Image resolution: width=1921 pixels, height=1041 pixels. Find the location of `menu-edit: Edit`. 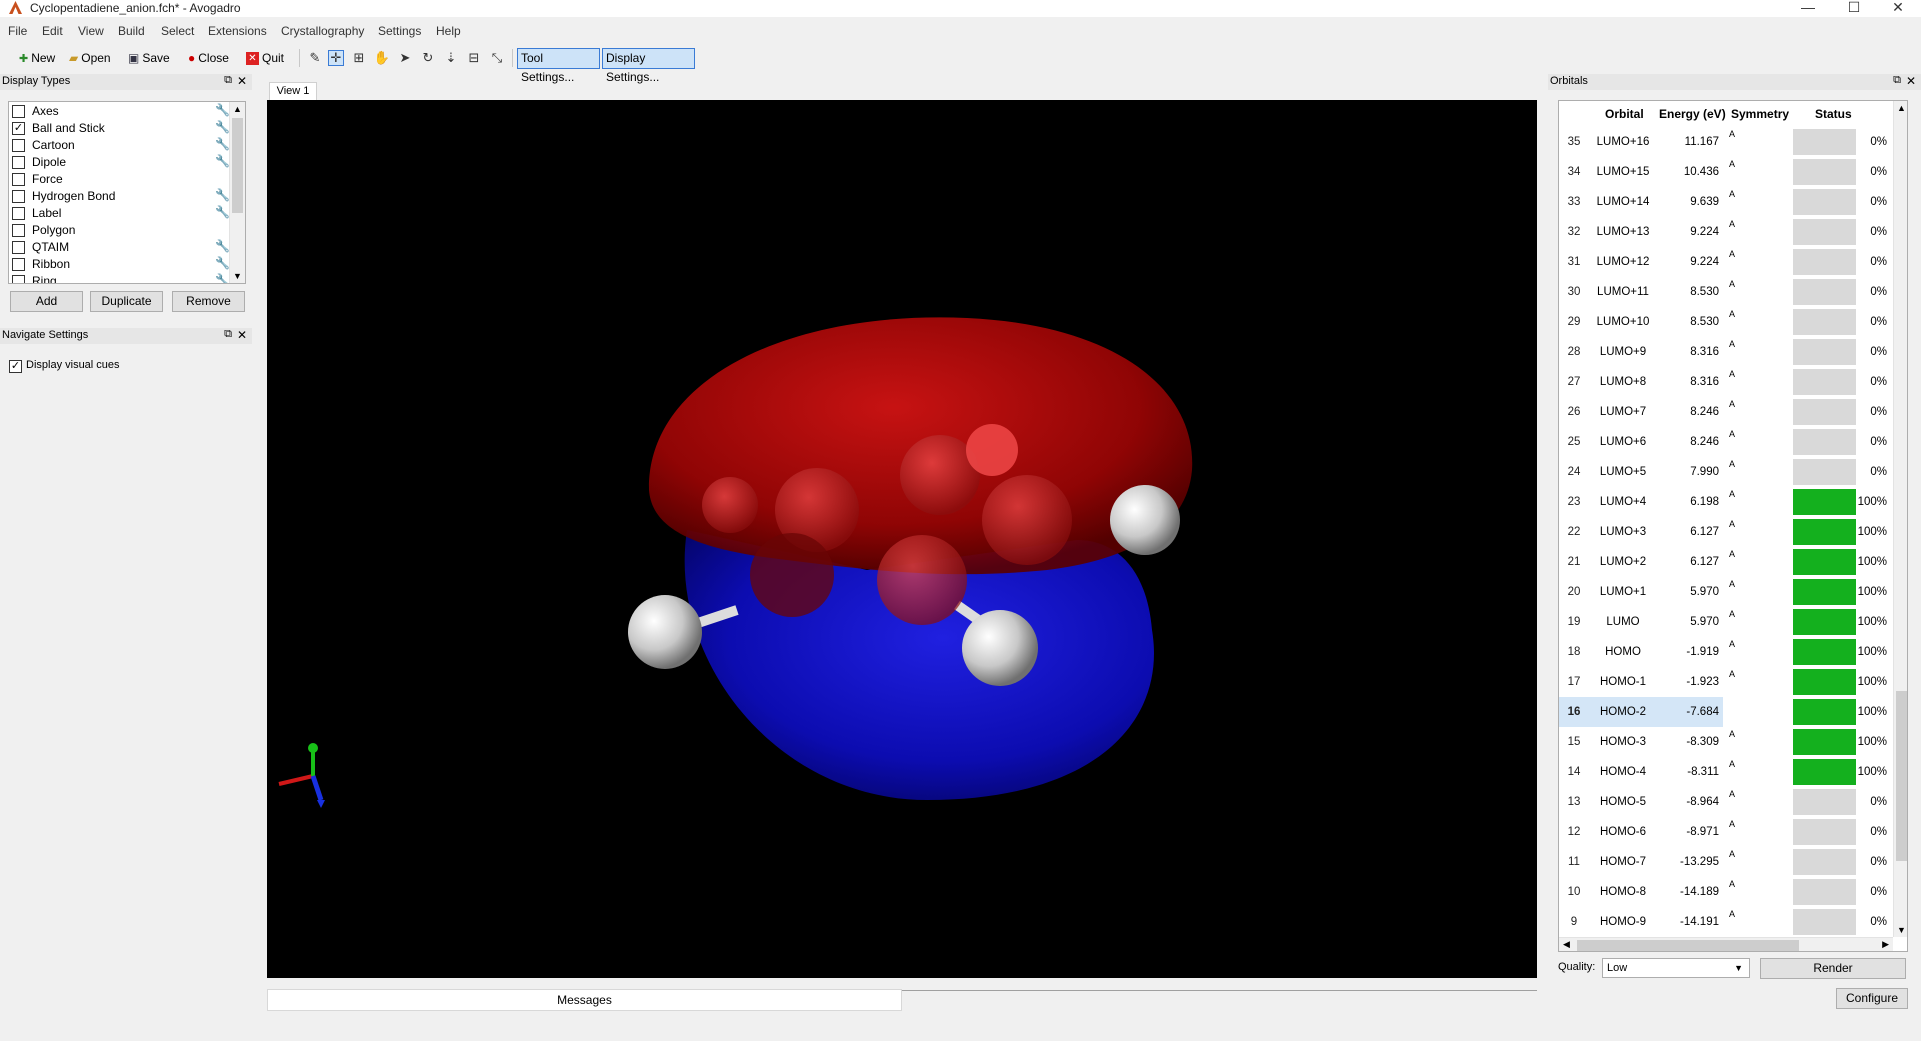

menu-edit: Edit is located at coordinates (52, 31).